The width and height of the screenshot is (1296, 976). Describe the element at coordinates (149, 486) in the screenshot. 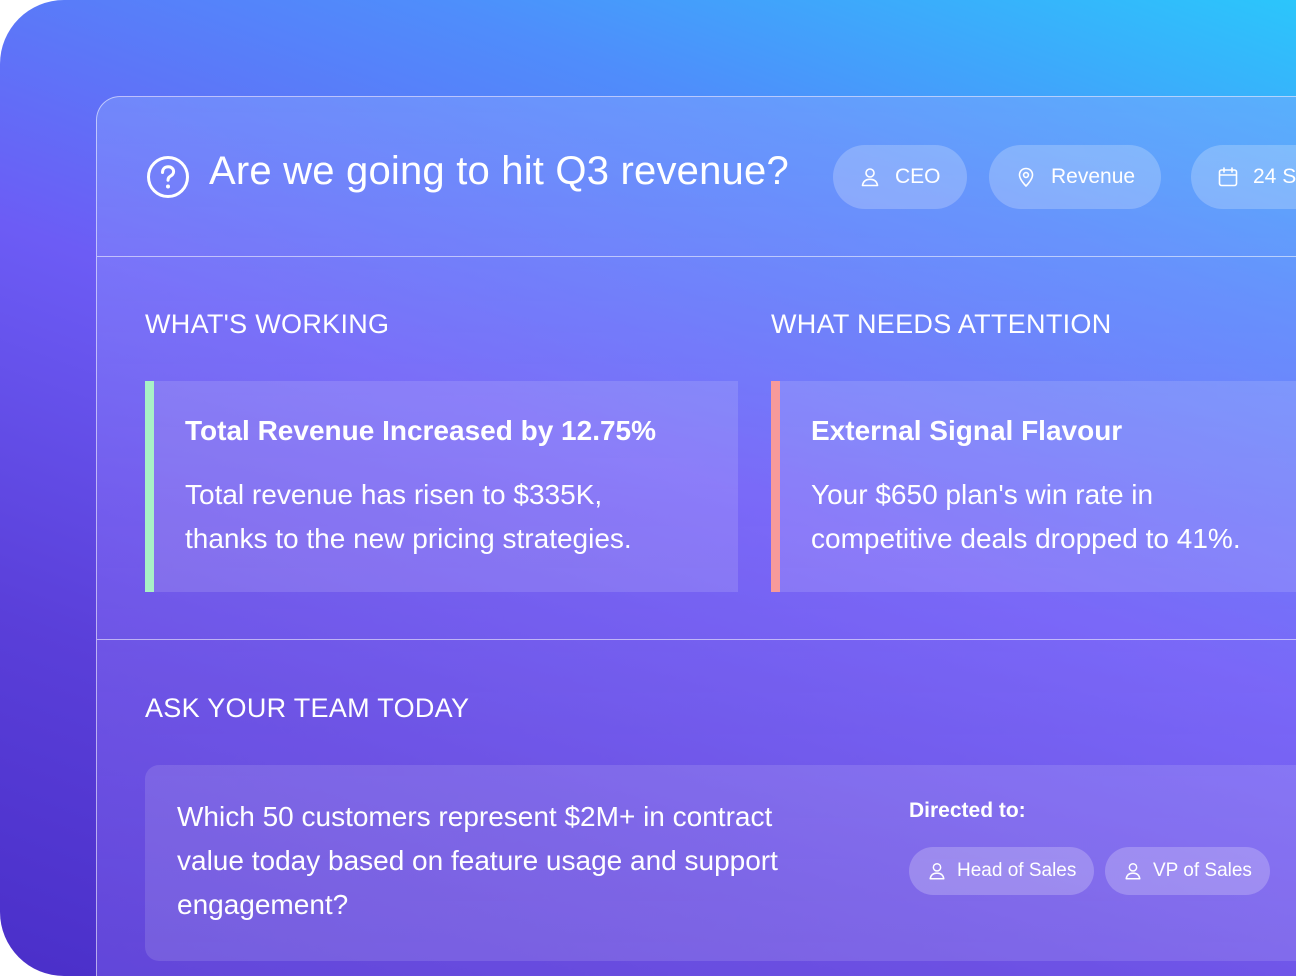

I see `accent-bar-positive` at that location.